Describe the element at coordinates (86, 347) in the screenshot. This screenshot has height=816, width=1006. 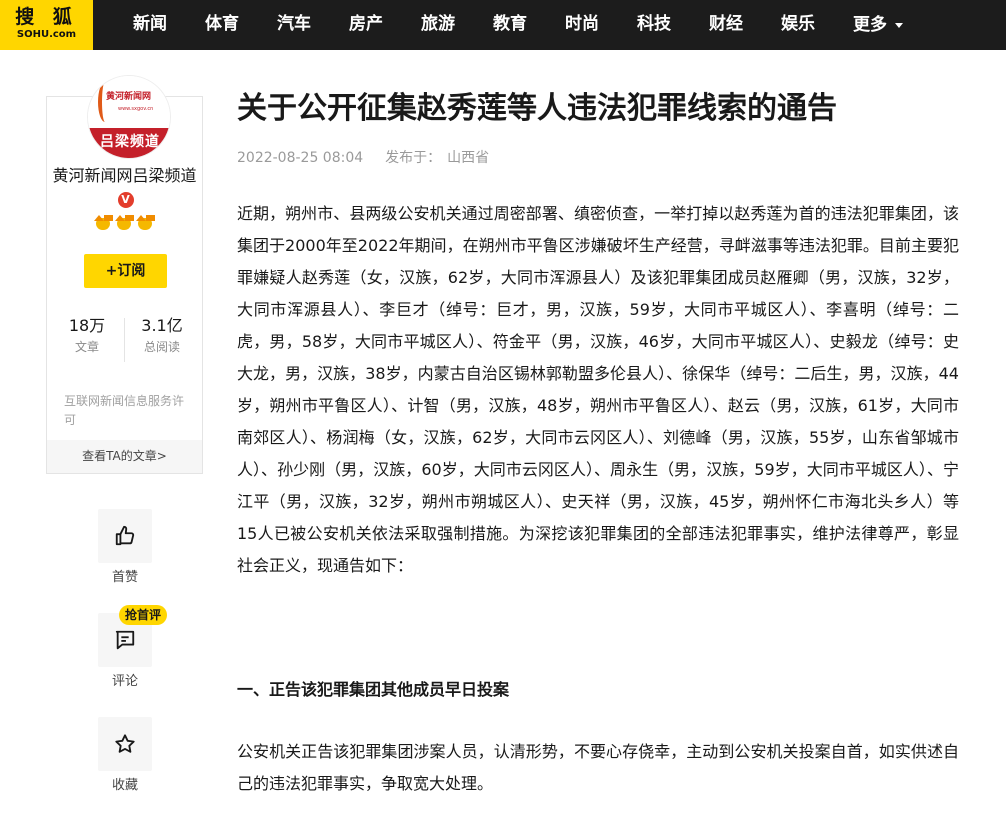
I see `stat-label: 文章` at that location.